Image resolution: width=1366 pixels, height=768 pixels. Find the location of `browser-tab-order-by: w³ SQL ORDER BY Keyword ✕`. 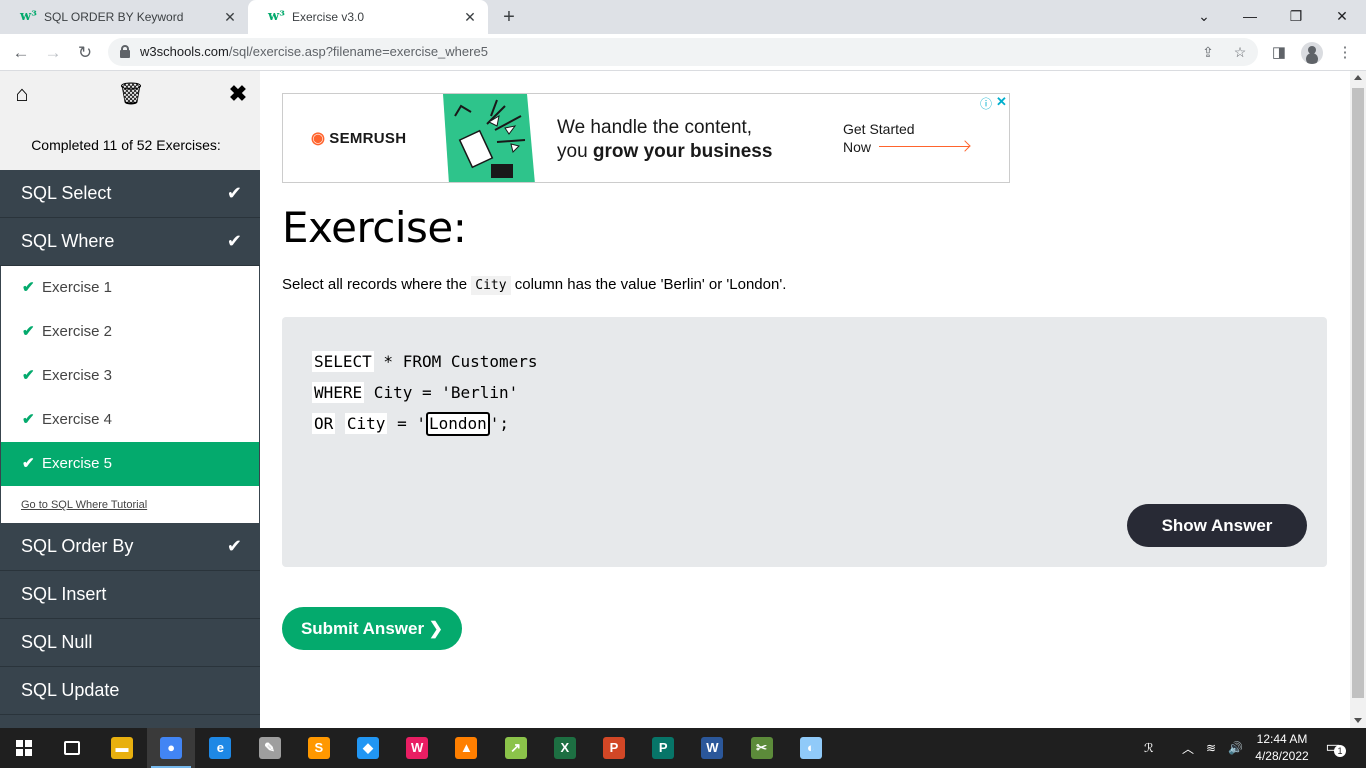

browser-tab-order-by: w³ SQL ORDER BY Keyword ✕ is located at coordinates (124, 17).